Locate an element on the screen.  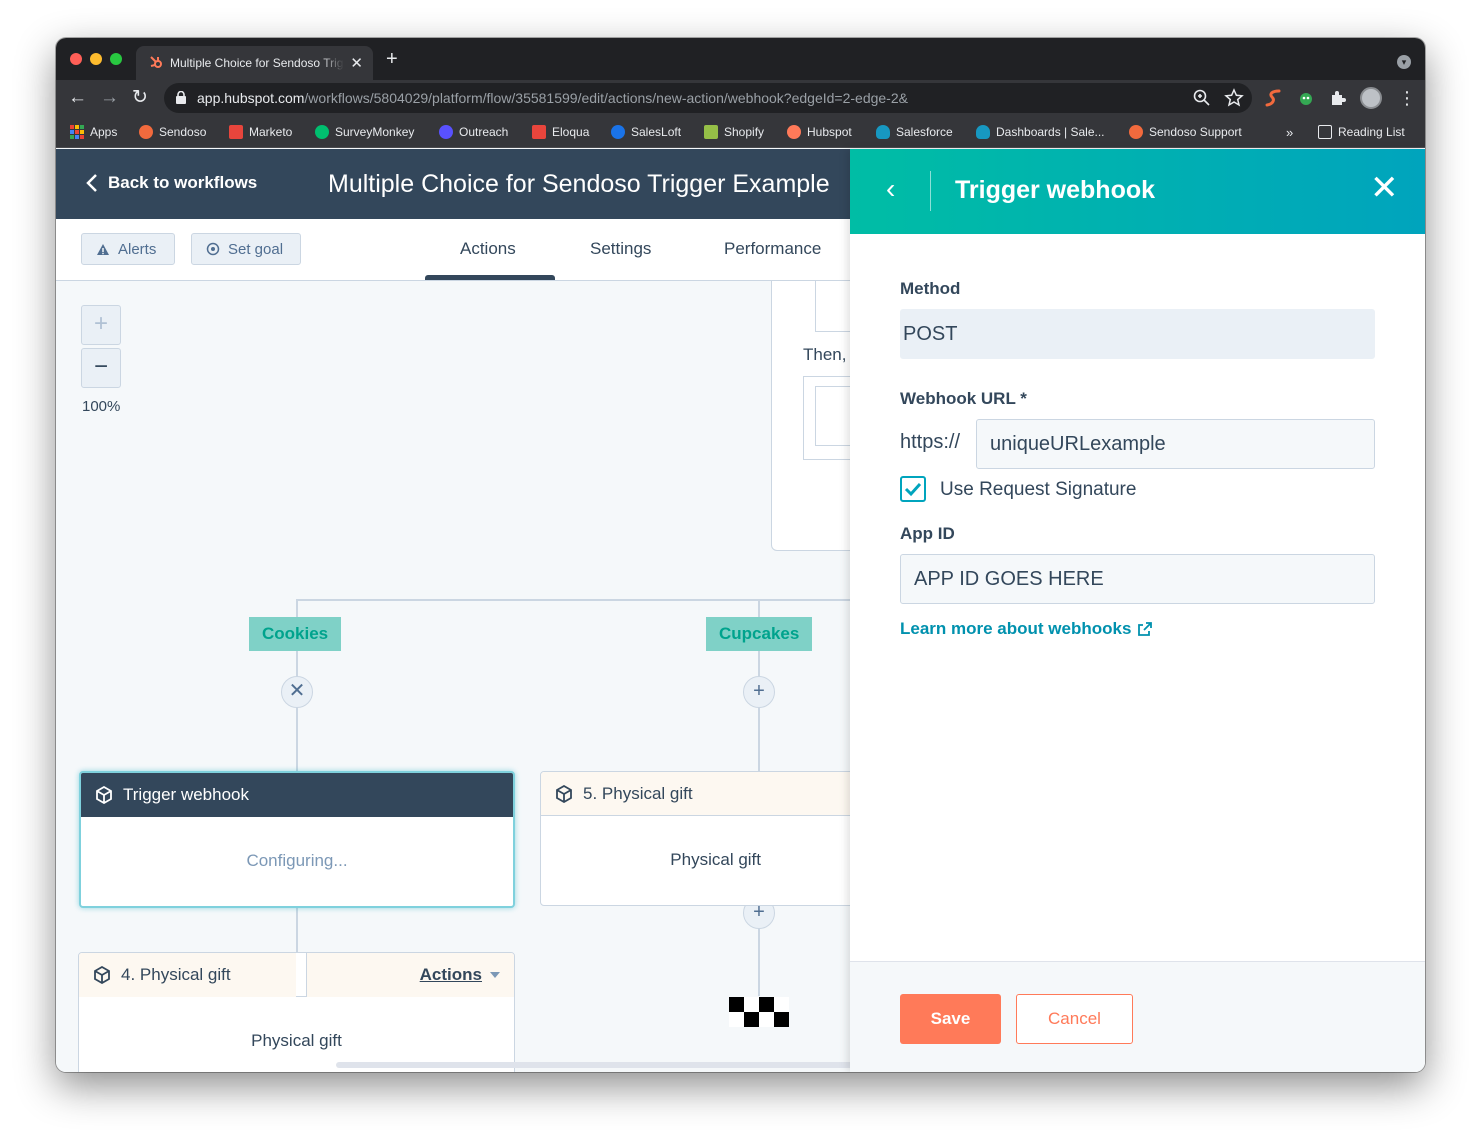
bookmarks-overflow-button: » is located at coordinates (1289, 132).